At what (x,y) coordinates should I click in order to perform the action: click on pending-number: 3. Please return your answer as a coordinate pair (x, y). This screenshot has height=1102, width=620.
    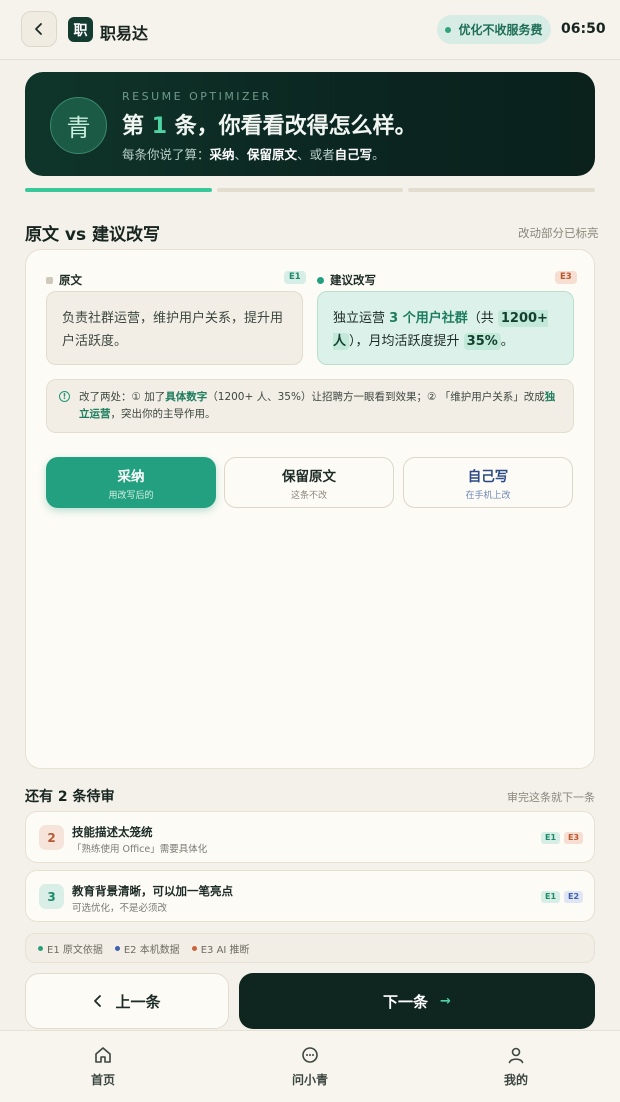
    Looking at the image, I should click on (51, 896).